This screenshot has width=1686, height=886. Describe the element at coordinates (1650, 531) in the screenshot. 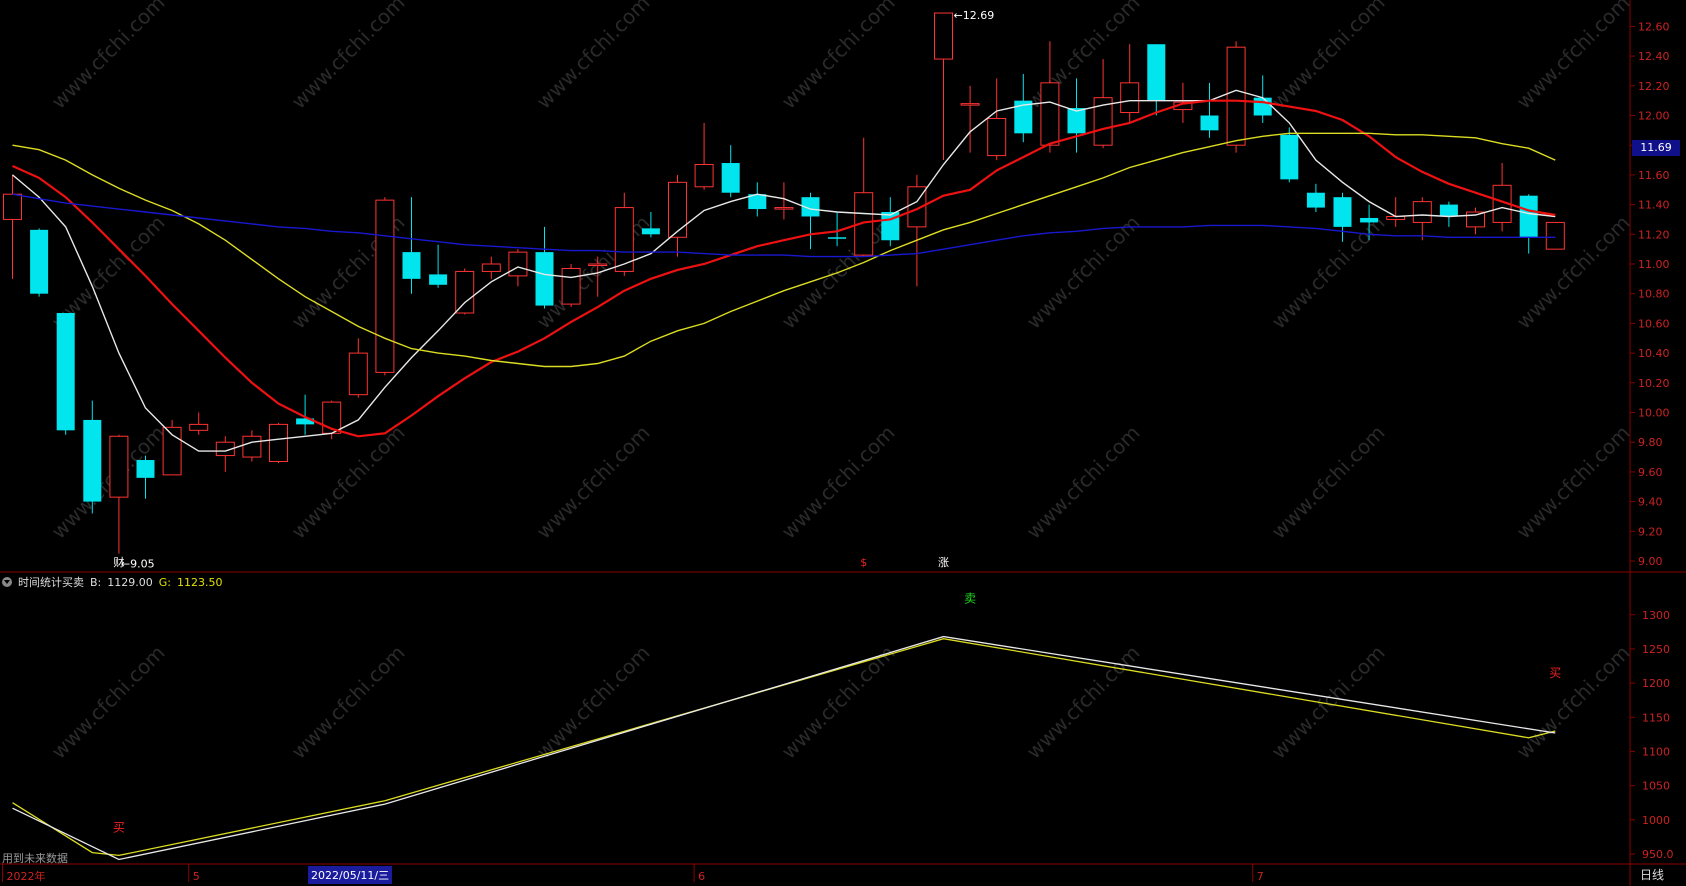

I see `price-tick-label: 9.20` at that location.